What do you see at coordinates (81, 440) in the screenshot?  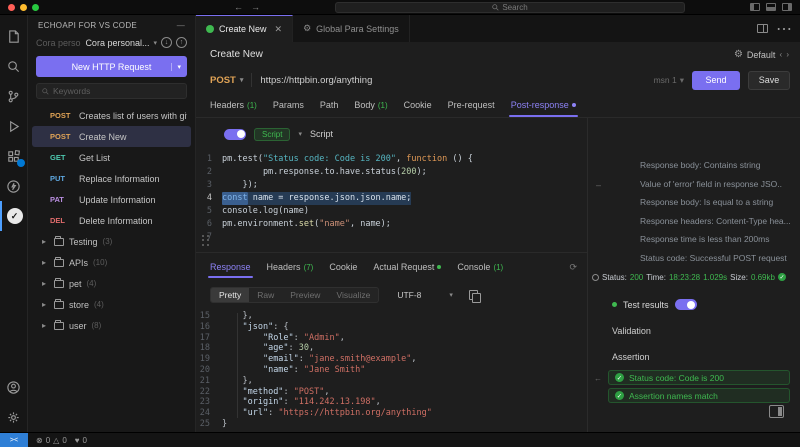 I see `notifications-indicator: ♥ 0` at bounding box center [81, 440].